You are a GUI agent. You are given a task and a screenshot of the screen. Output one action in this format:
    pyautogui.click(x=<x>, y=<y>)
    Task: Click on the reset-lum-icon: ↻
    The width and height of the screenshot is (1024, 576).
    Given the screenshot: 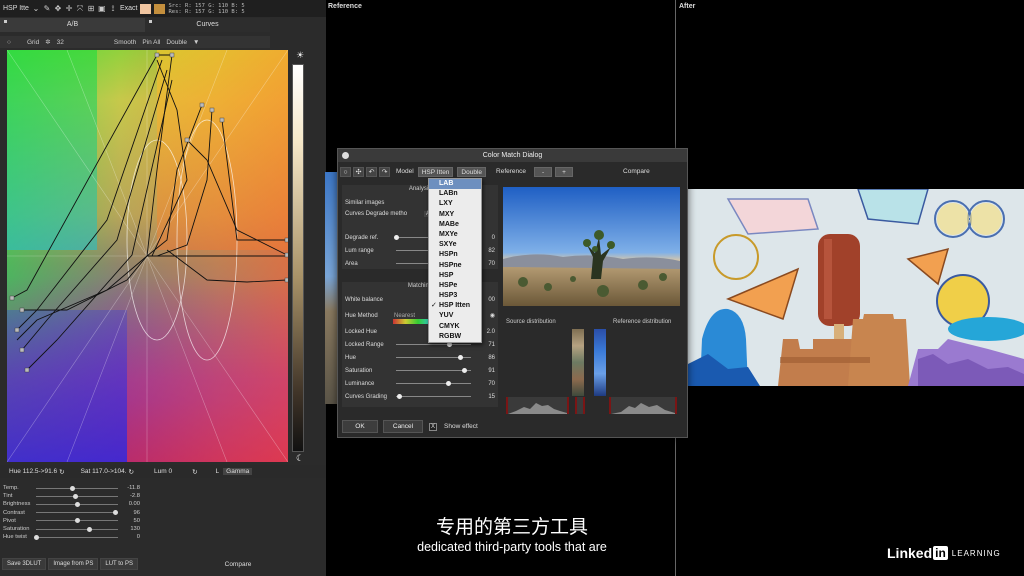 What is the action you would take?
    pyautogui.click(x=194, y=472)
    